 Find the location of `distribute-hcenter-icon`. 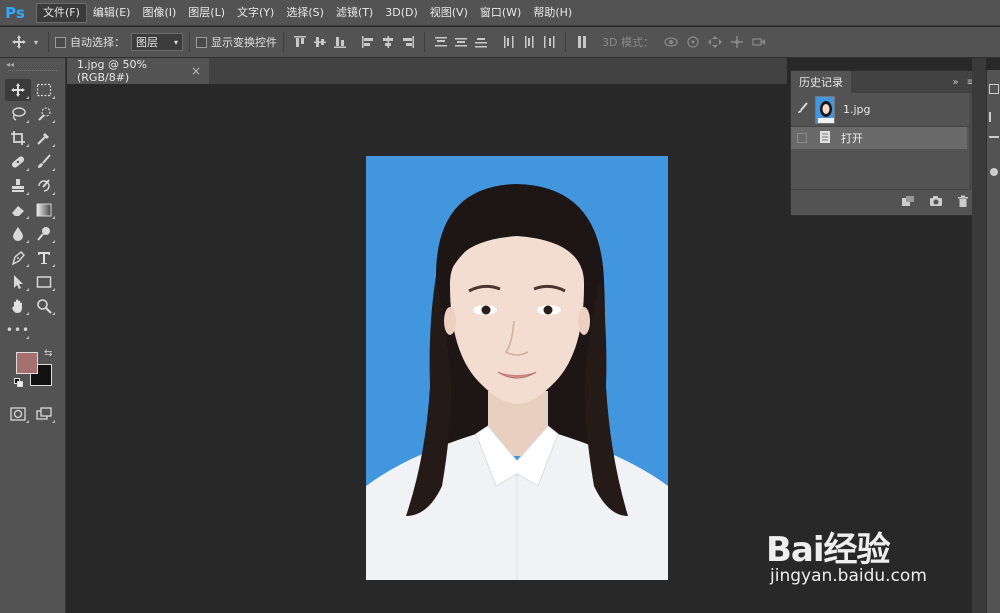

distribute-hcenter-icon is located at coordinates (529, 42).